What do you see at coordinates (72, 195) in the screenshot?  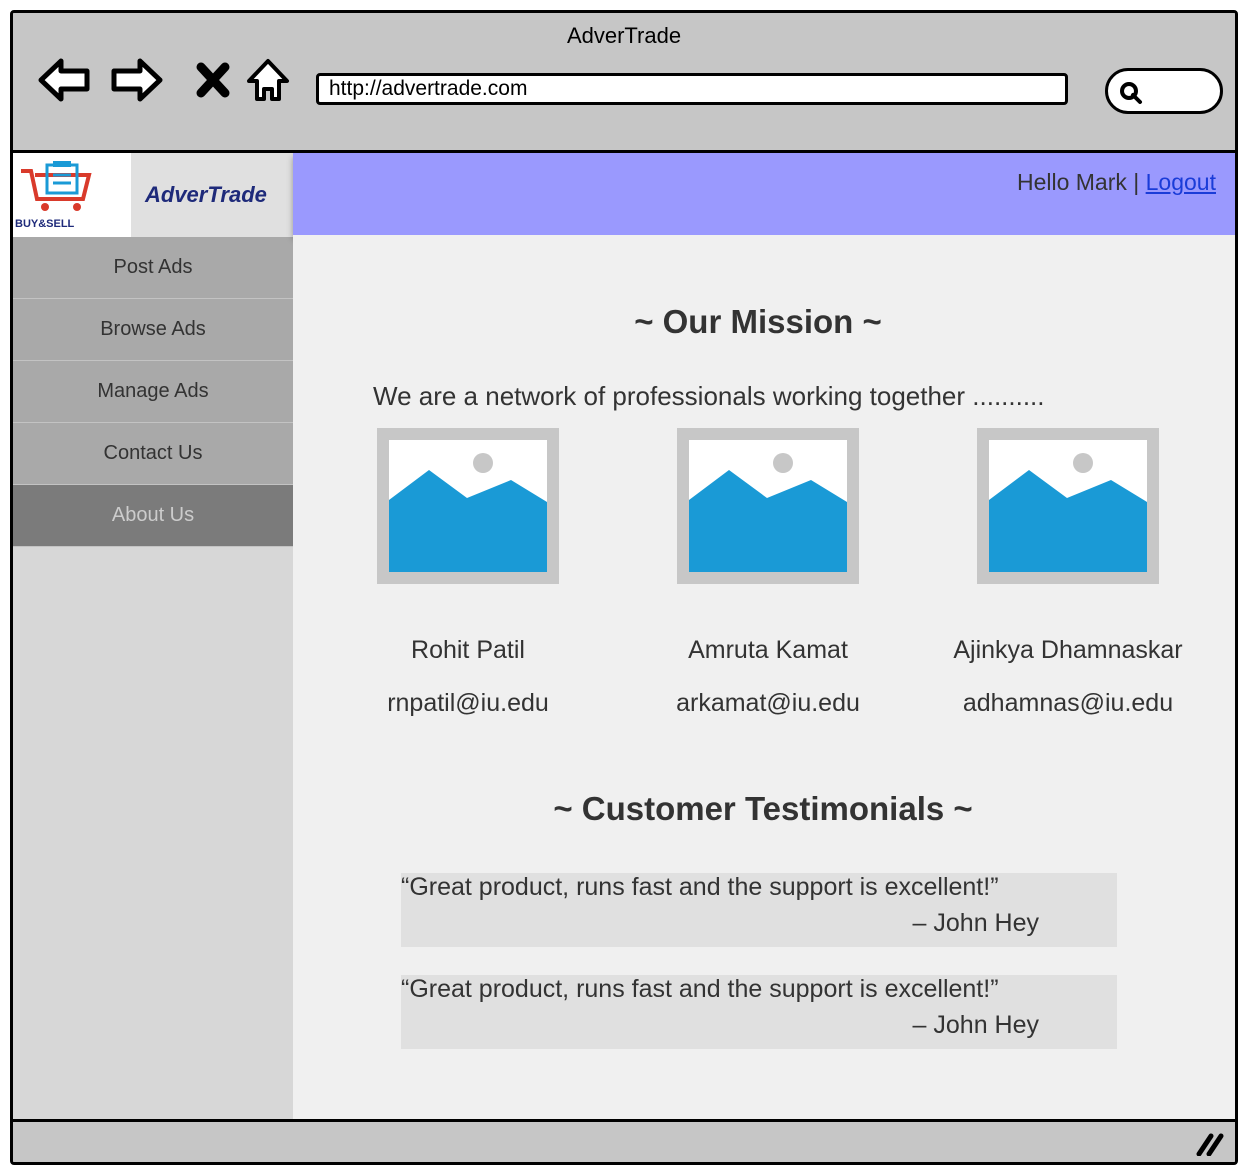 I see `buy-sell-logo: BUY&SELL` at bounding box center [72, 195].